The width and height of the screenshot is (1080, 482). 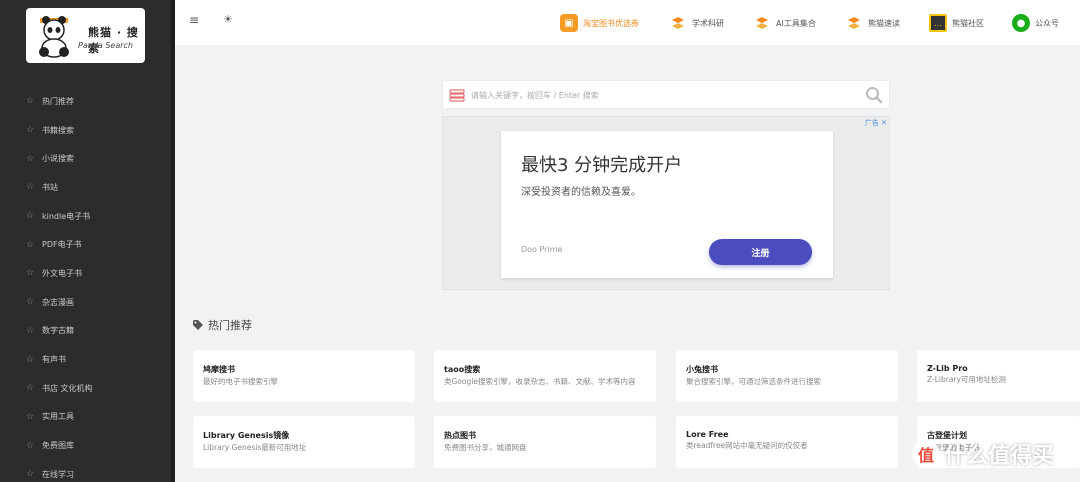 What do you see at coordinates (460, 435) in the screenshot?
I see `card-title: 热点图书` at bounding box center [460, 435].